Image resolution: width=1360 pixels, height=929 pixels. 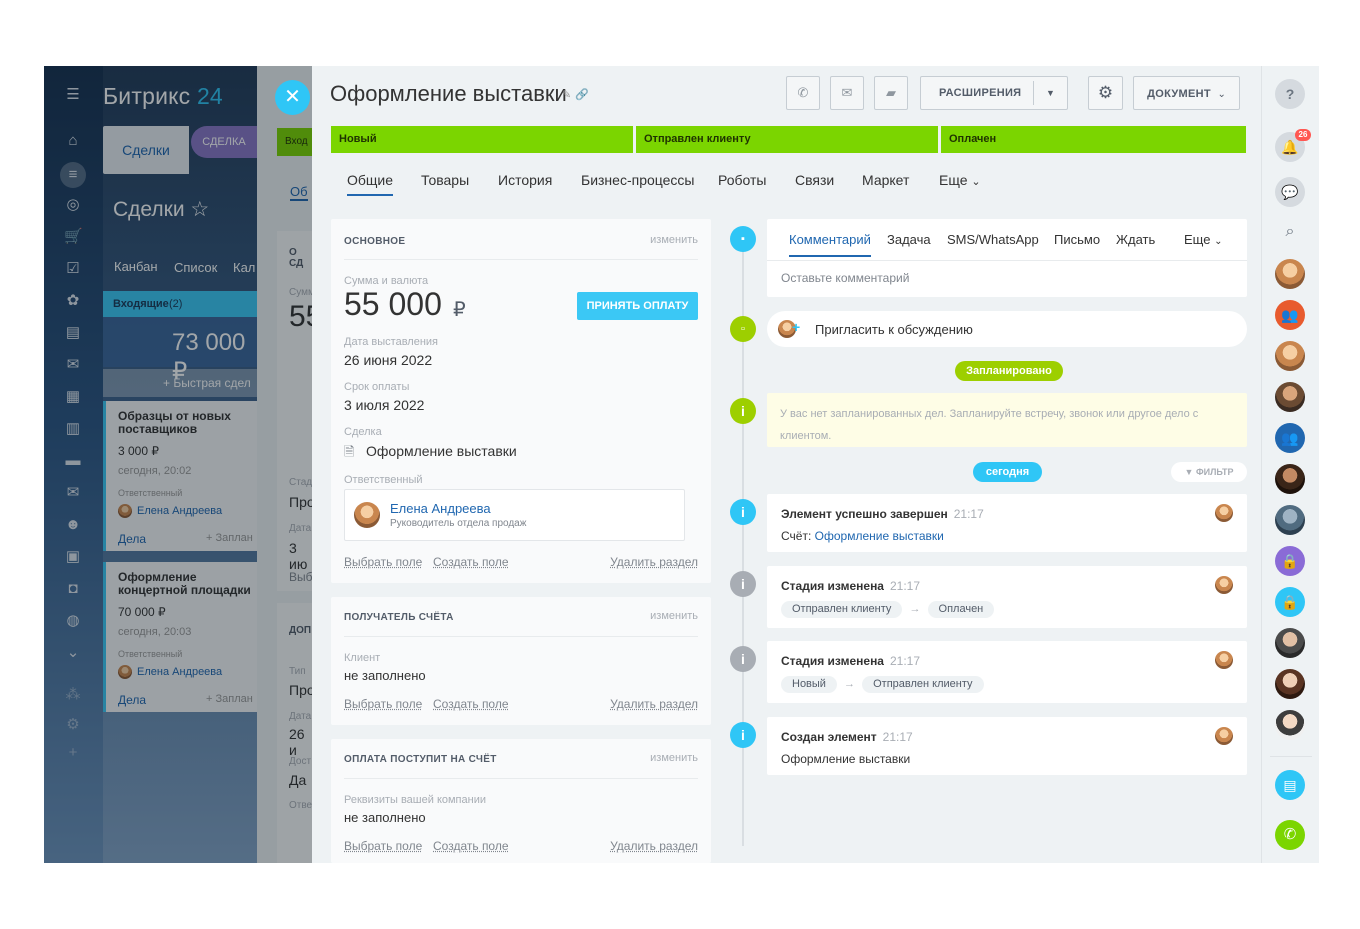 What do you see at coordinates (73, 589) in the screenshot?
I see `robot-icon: ◘` at bounding box center [73, 589].